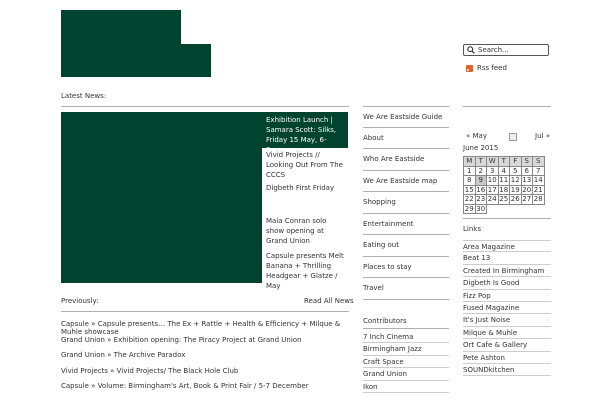  I want to click on calendar-day: 23, so click(480, 199).